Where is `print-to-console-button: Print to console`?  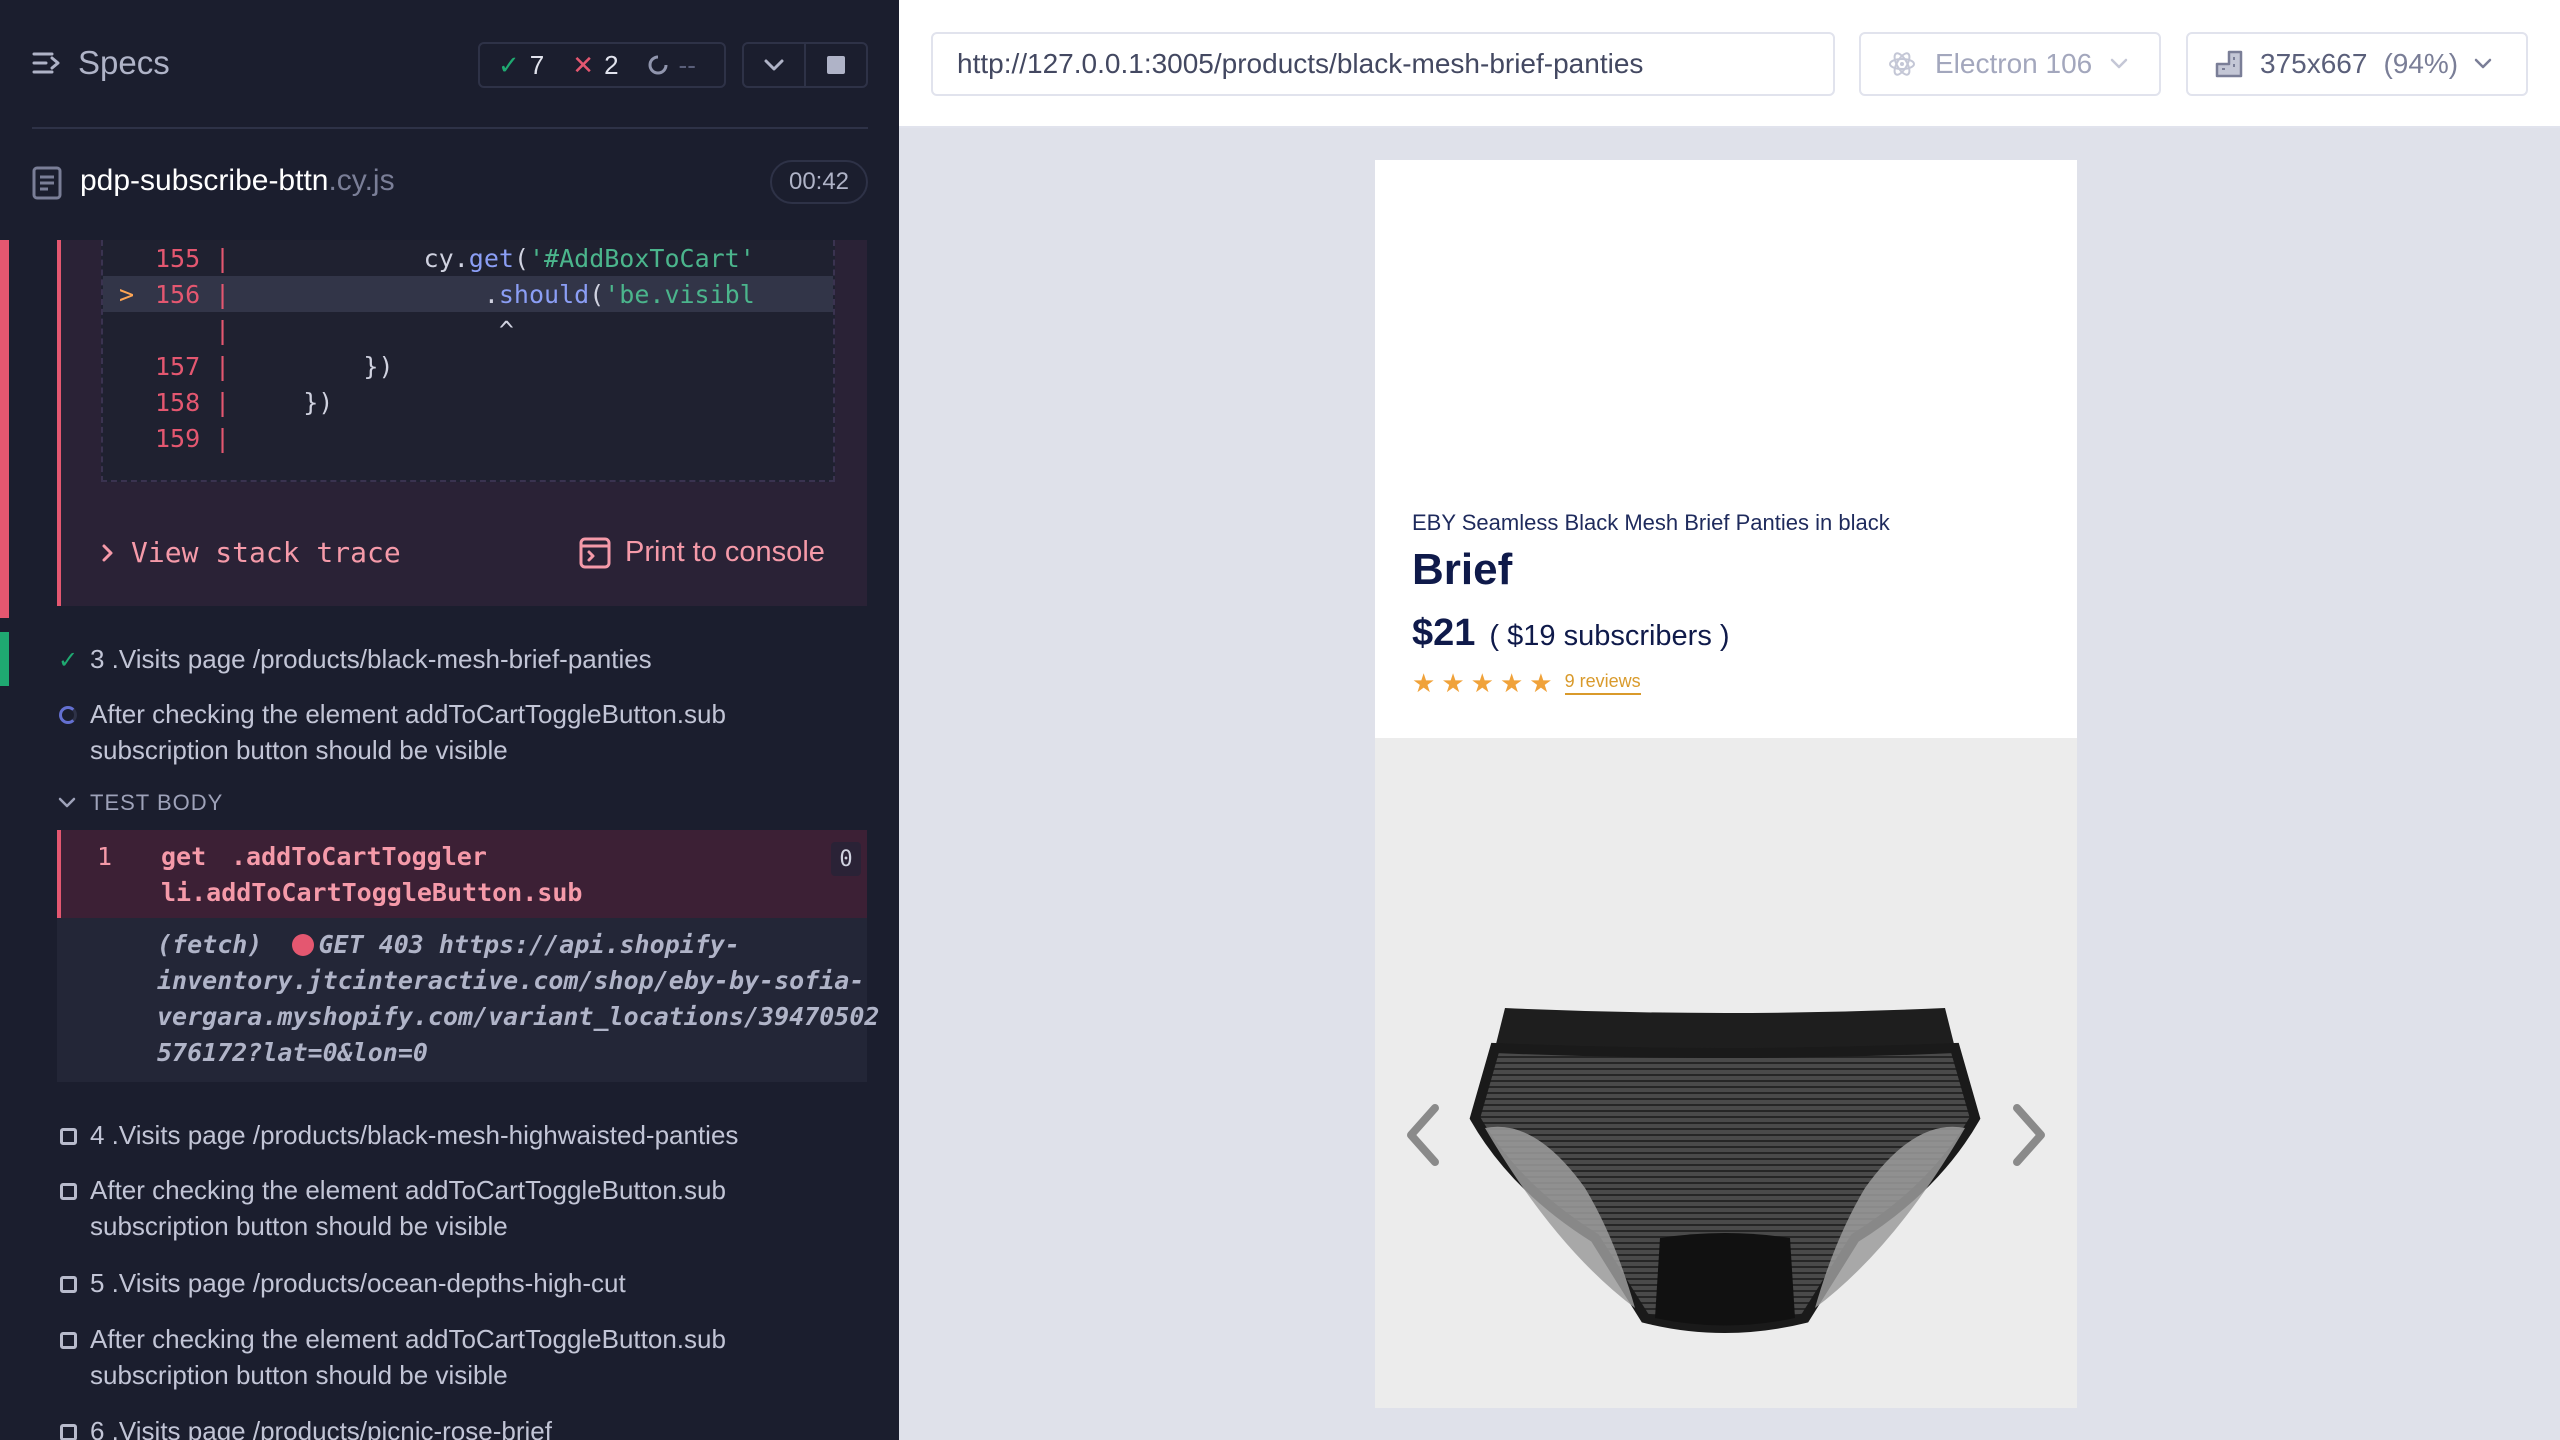
print-to-console-button: Print to console is located at coordinates (702, 552).